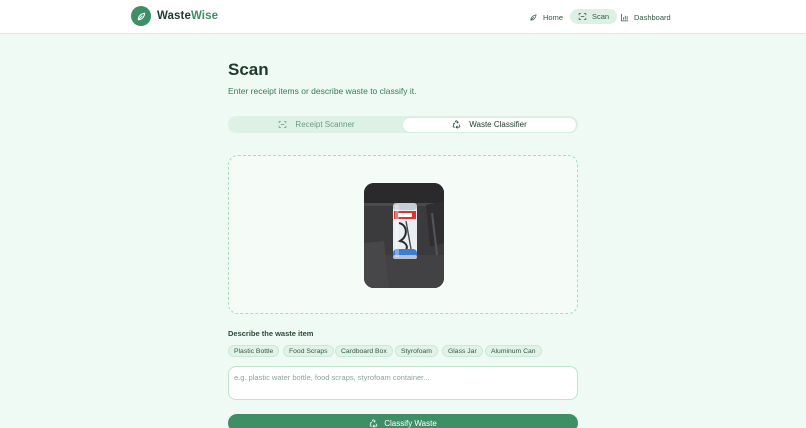  I want to click on classify-waste-button: Classify Waste, so click(403, 421).